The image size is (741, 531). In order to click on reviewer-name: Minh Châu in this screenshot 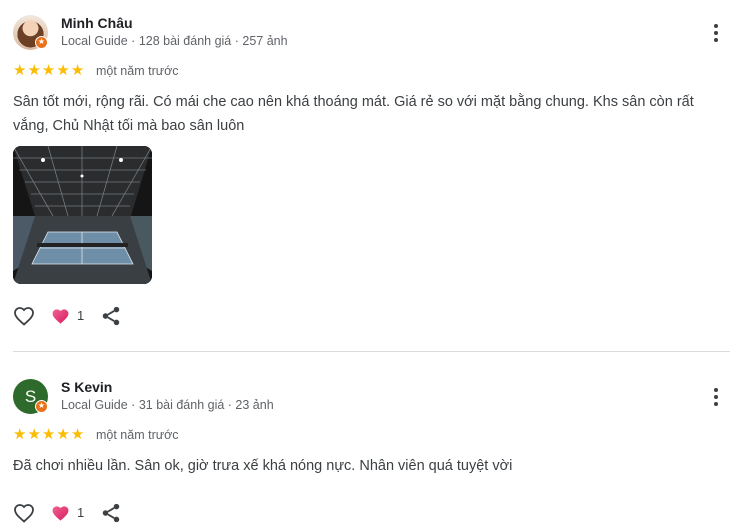, I will do `click(97, 23)`.